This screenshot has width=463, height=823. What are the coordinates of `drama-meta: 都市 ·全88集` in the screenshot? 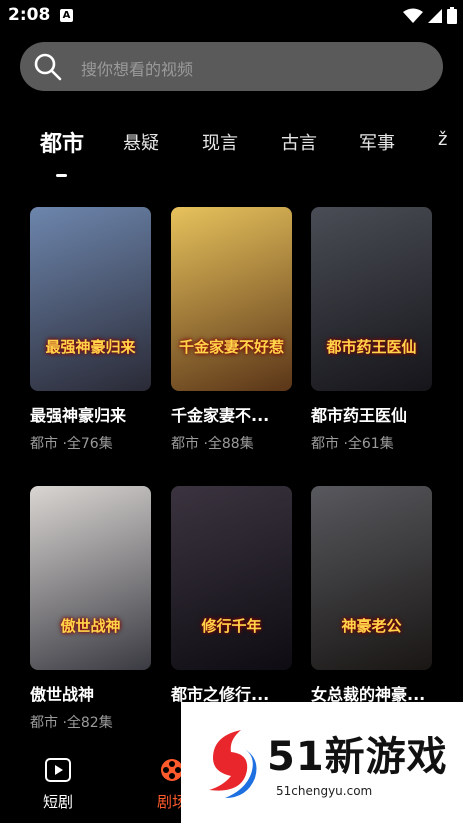 It's located at (212, 444).